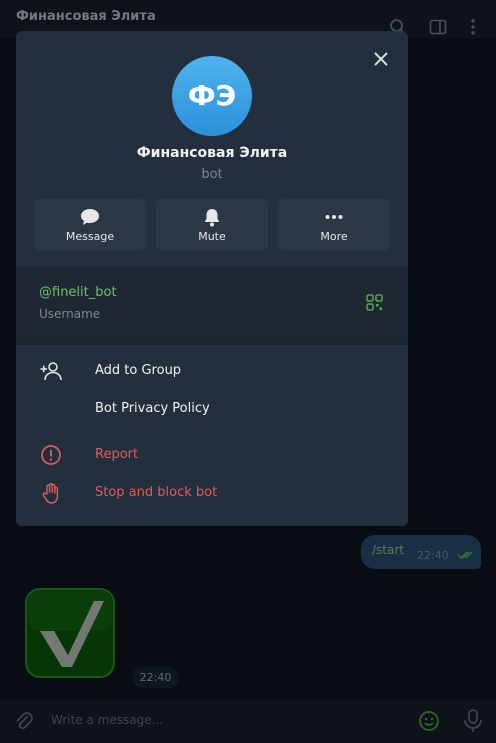 The image size is (496, 743). What do you see at coordinates (212, 302) in the screenshot?
I see `username-row: @finelit_bot Username` at bounding box center [212, 302].